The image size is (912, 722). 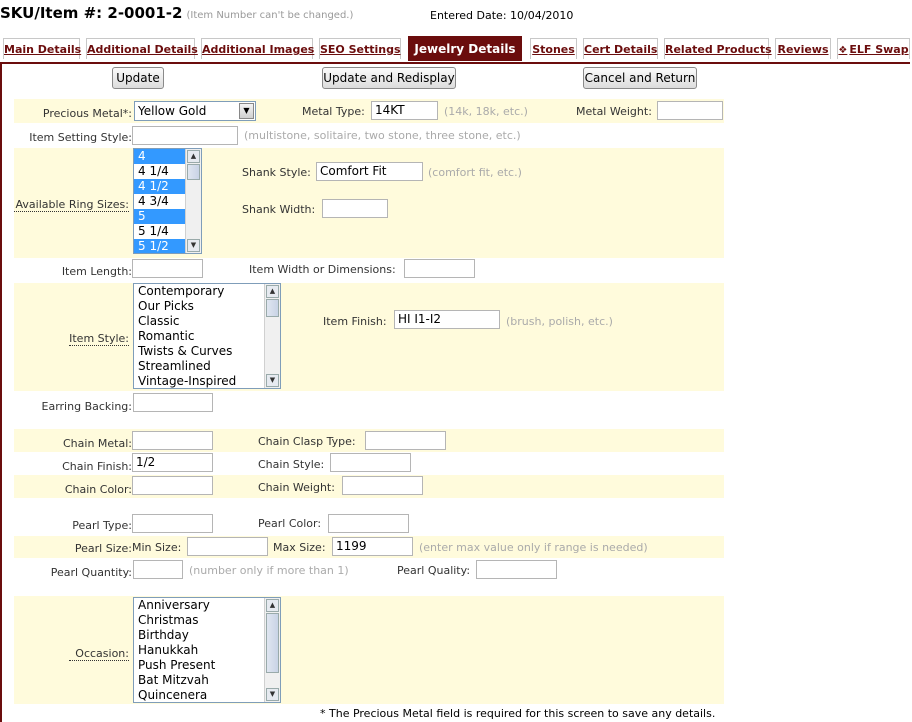 I want to click on chain-finish-label: Chain Finish:, so click(x=97, y=466).